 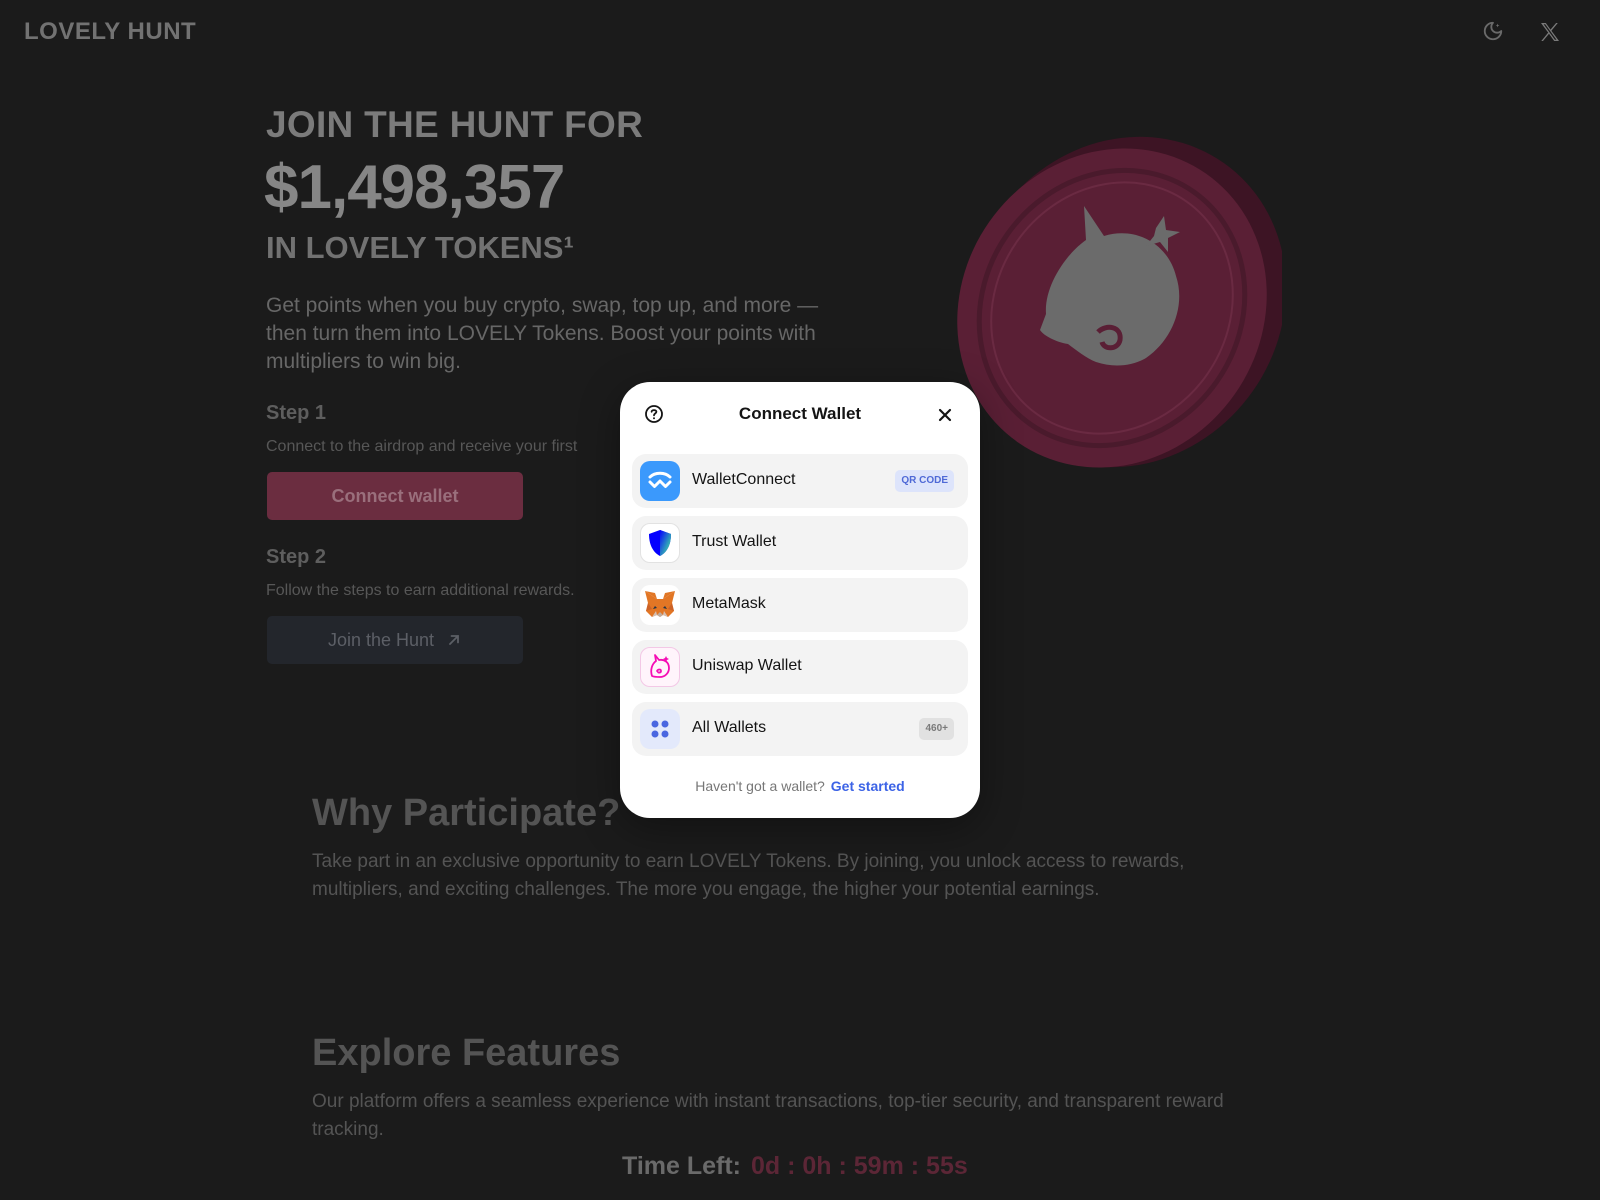 I want to click on theme-toggle-button, so click(x=1493, y=31).